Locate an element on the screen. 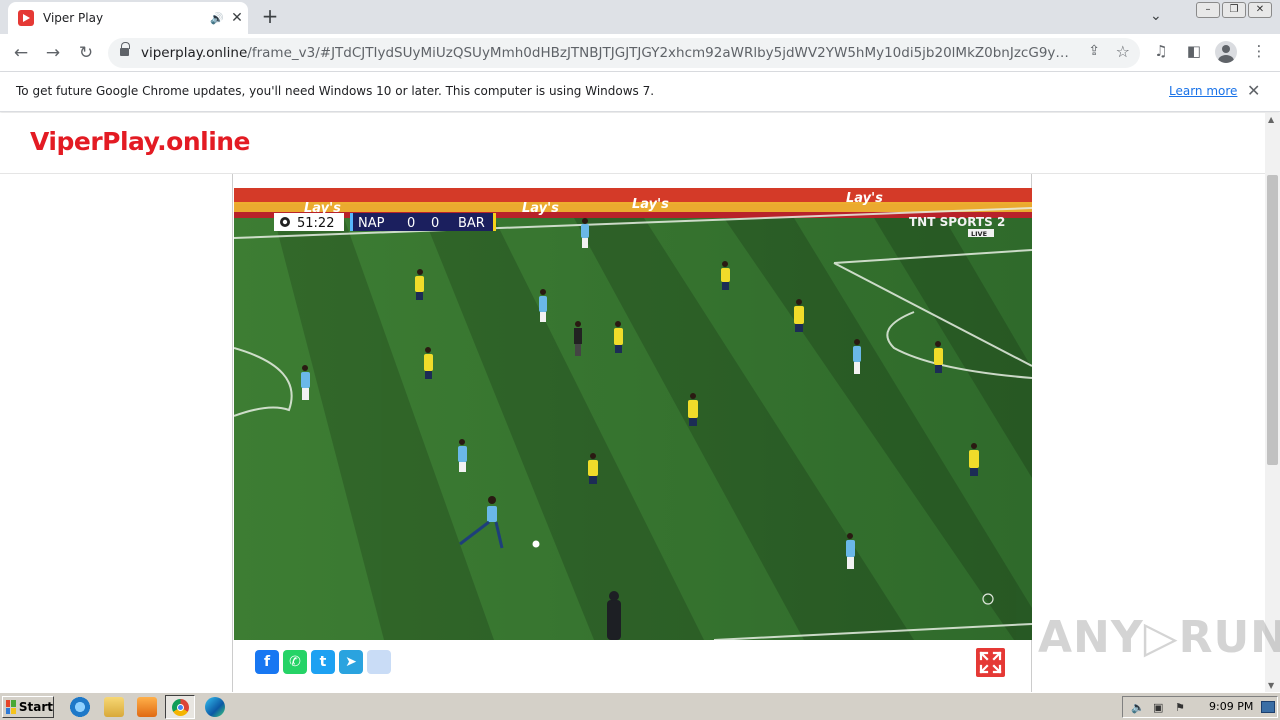 The width and height of the screenshot is (1280, 720). new-tab-button: + is located at coordinates (270, 17).